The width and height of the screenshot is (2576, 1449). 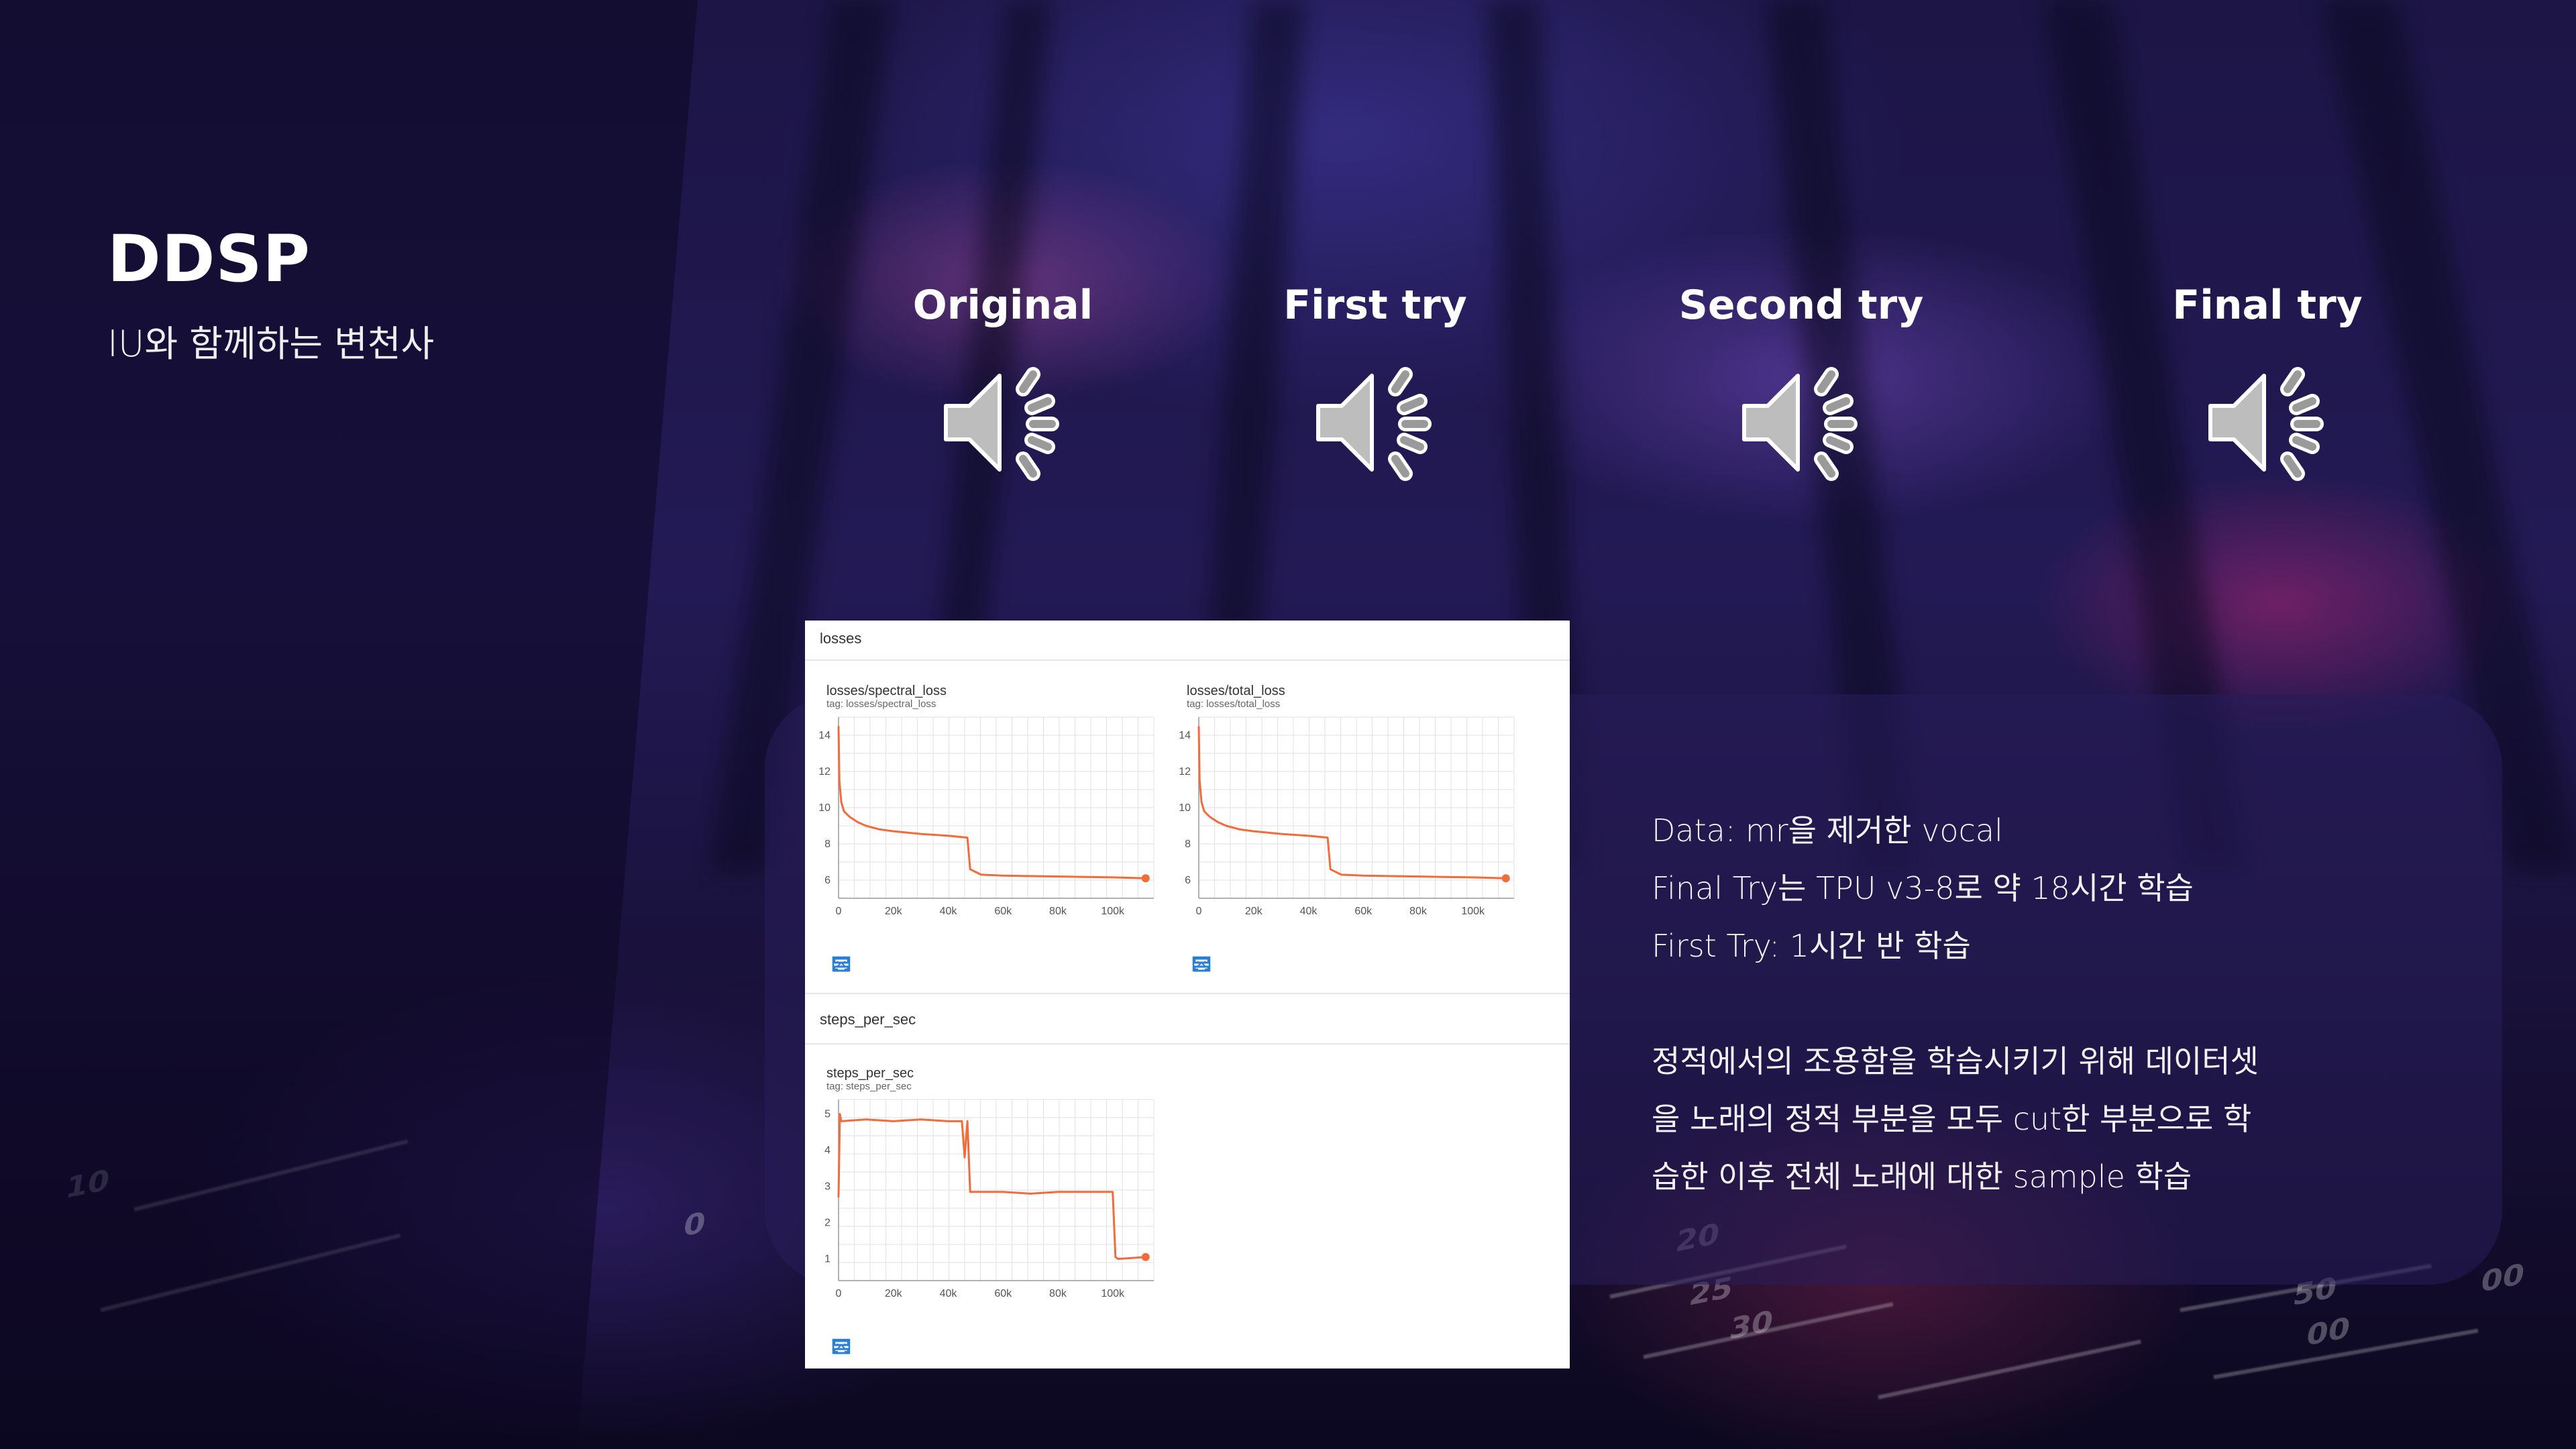 I want to click on slide-title: DDSP, so click(x=209, y=259).